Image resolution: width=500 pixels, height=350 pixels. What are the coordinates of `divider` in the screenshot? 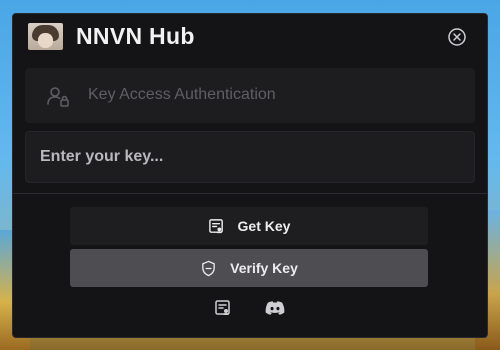 It's located at (250, 193).